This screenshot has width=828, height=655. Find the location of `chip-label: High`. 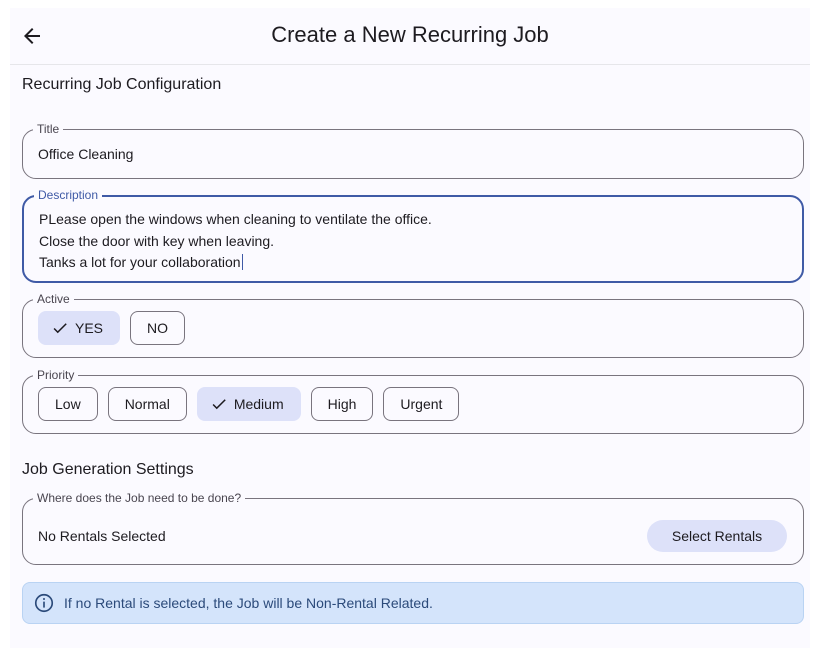

chip-label: High is located at coordinates (342, 404).